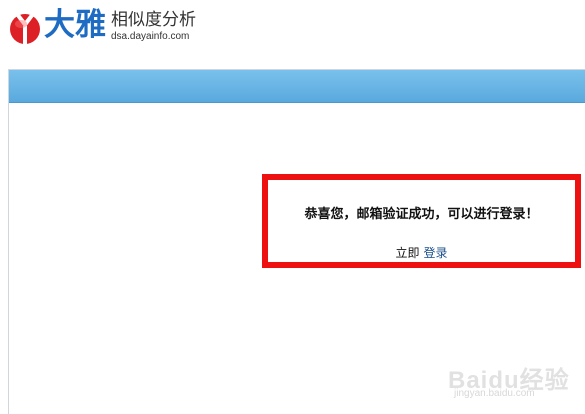  What do you see at coordinates (75, 25) in the screenshot?
I see `brand-name: 大雅` at bounding box center [75, 25].